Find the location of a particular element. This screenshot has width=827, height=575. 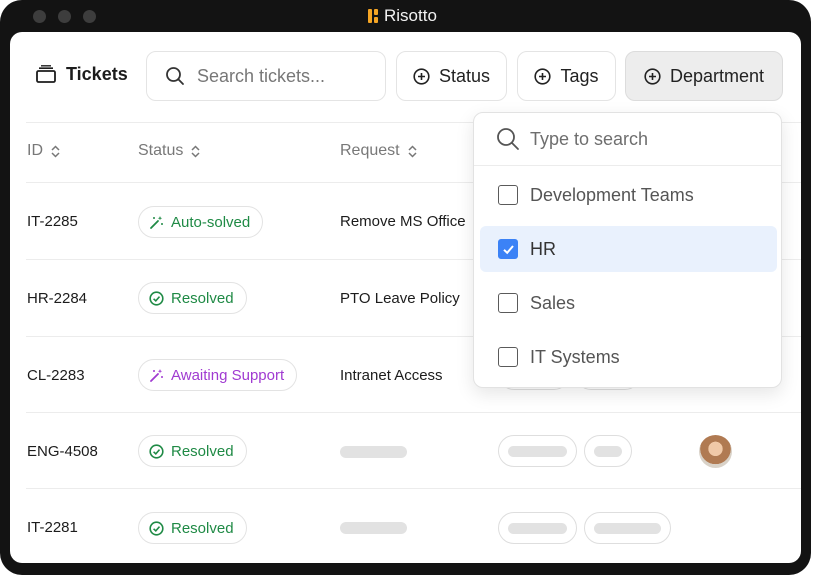

ticket-id: CL-2283 is located at coordinates (56, 375).